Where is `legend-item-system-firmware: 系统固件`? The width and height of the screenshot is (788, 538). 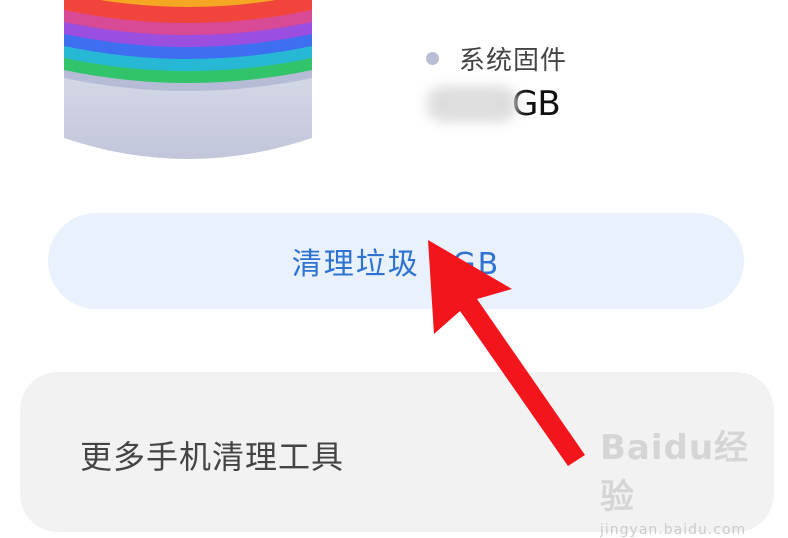
legend-item-system-firmware: 系统固件 is located at coordinates (496, 58).